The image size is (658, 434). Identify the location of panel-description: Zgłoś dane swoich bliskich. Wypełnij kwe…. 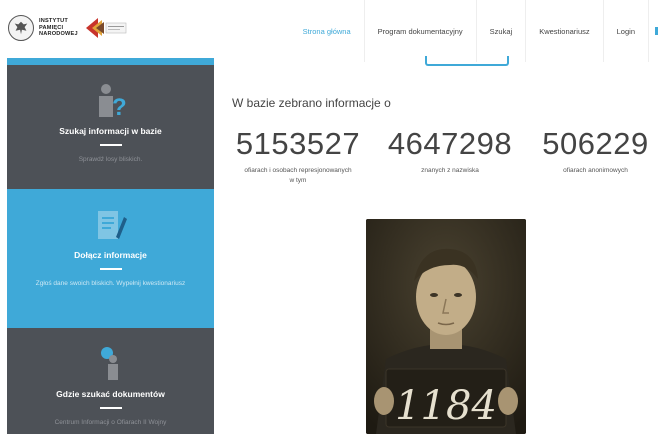
(110, 283).